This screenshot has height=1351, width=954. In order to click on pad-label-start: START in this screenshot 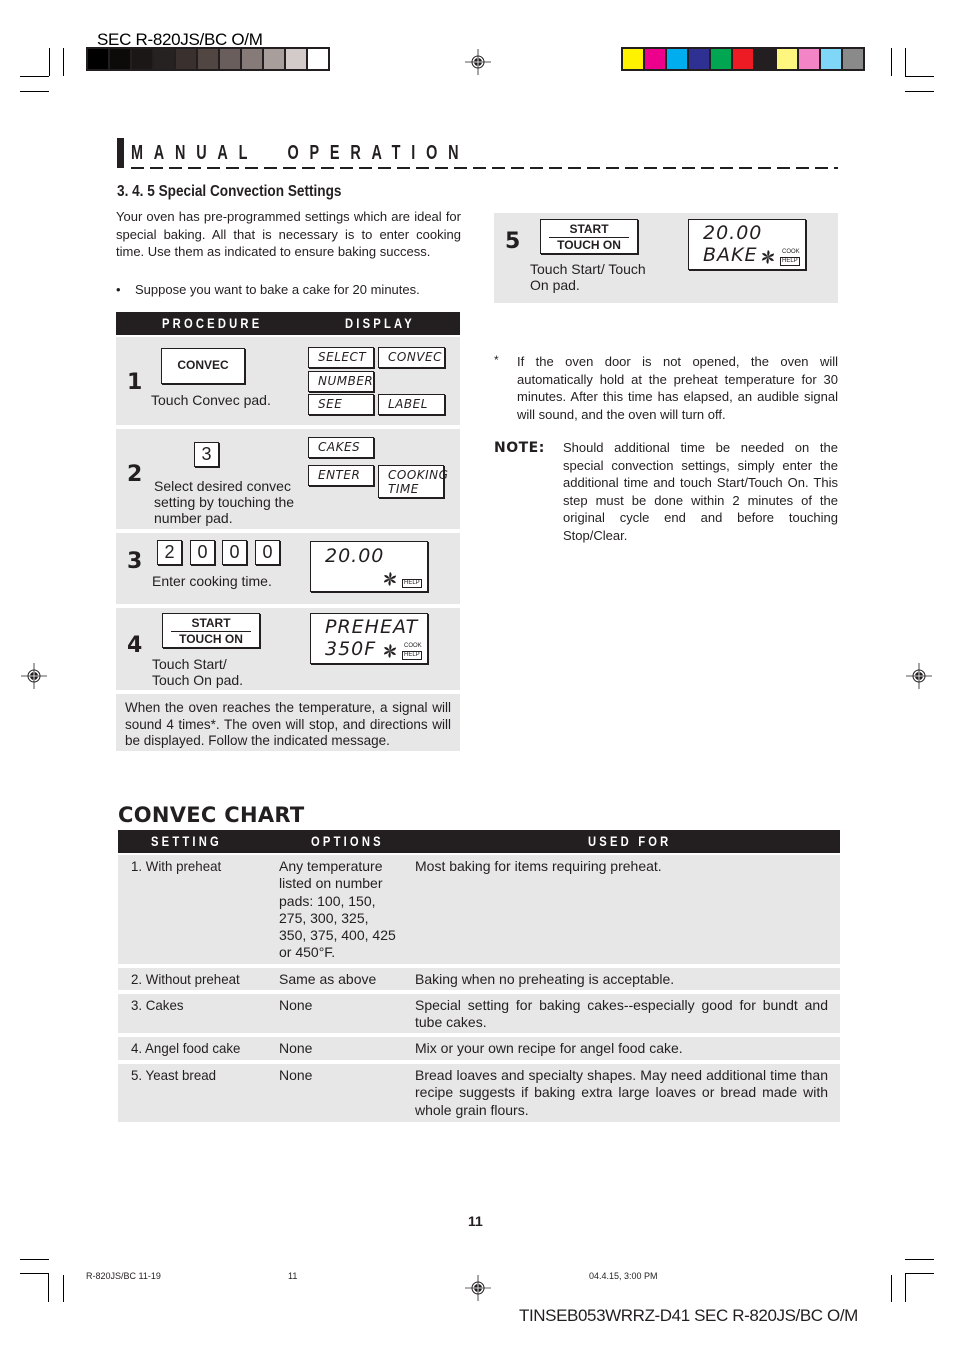, I will do `click(589, 230)`.